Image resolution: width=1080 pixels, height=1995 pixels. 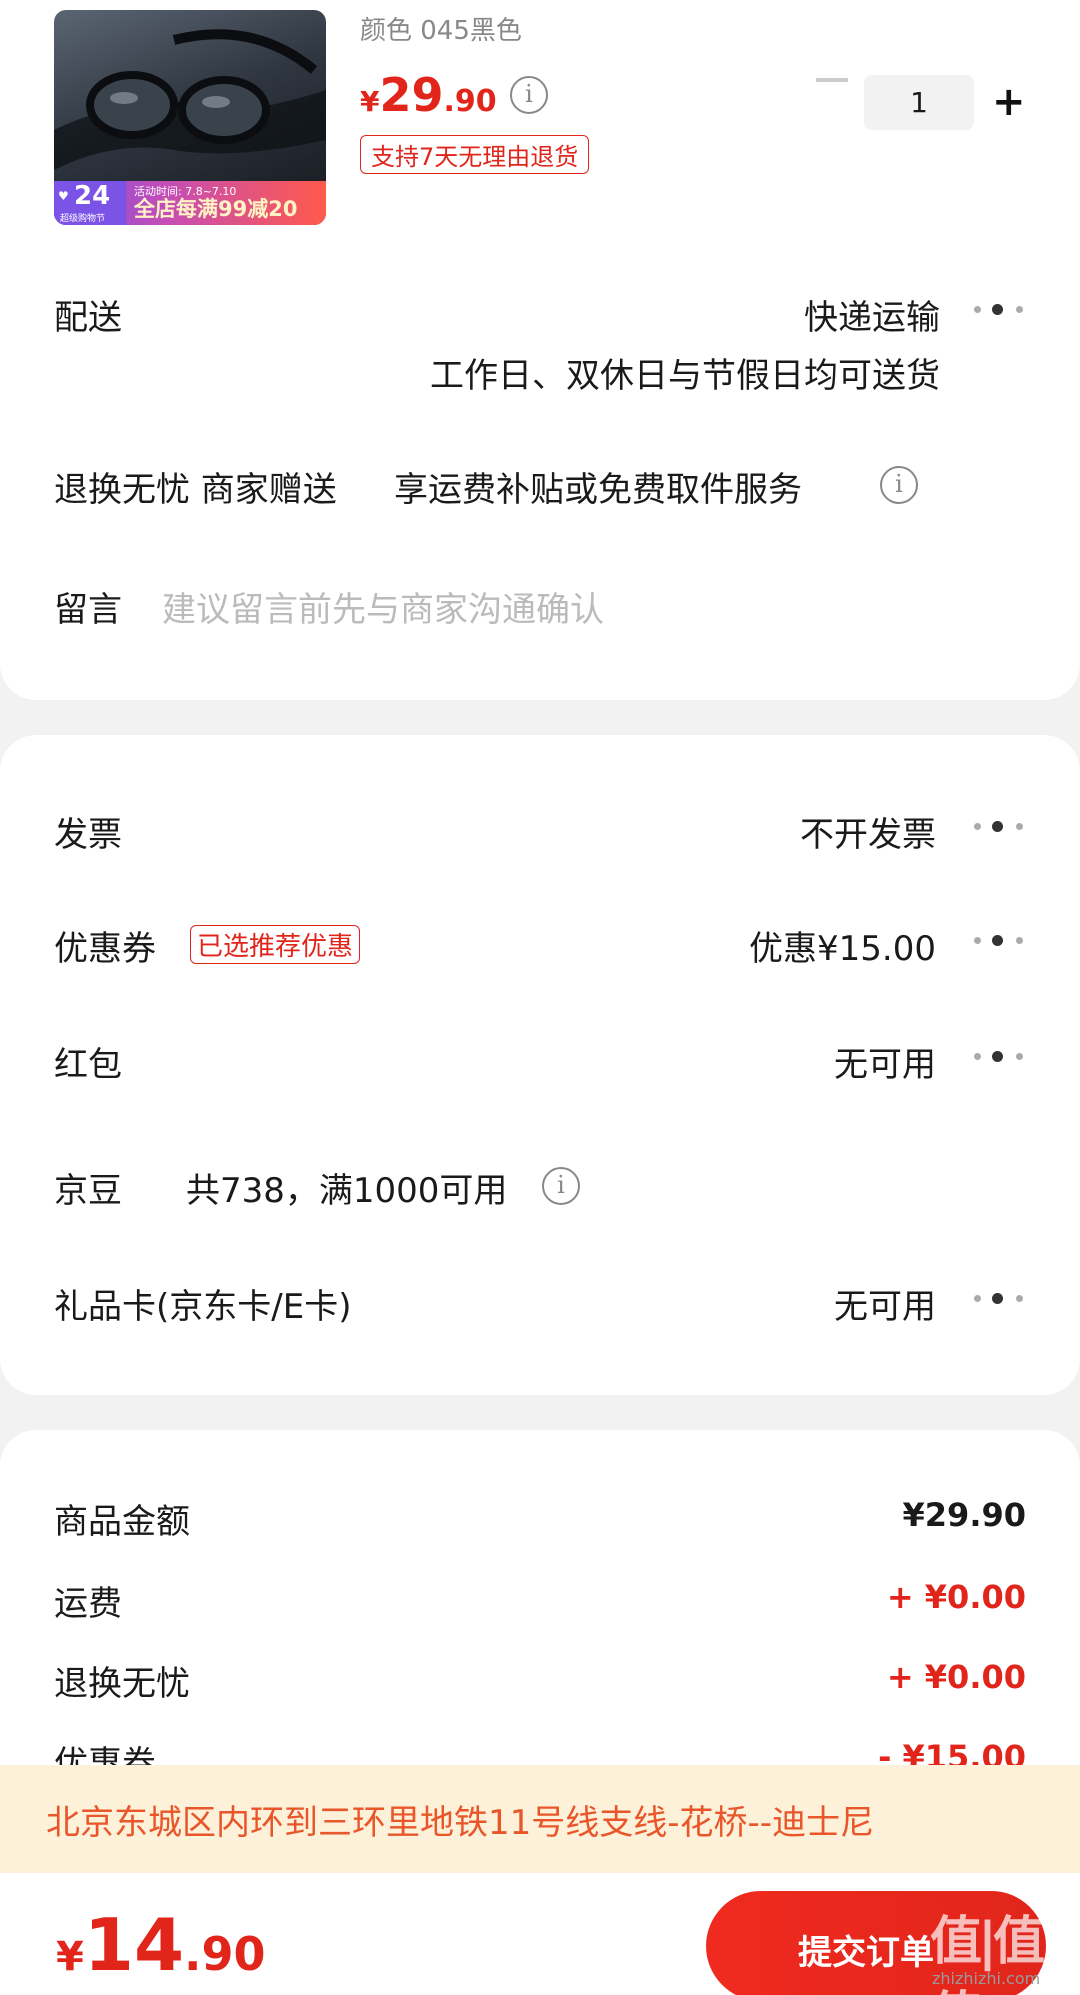 What do you see at coordinates (540, 1934) in the screenshot?
I see `bottom-bar: ¥14.90 提交订单 值|值|值 zhizhizhi.com` at bounding box center [540, 1934].